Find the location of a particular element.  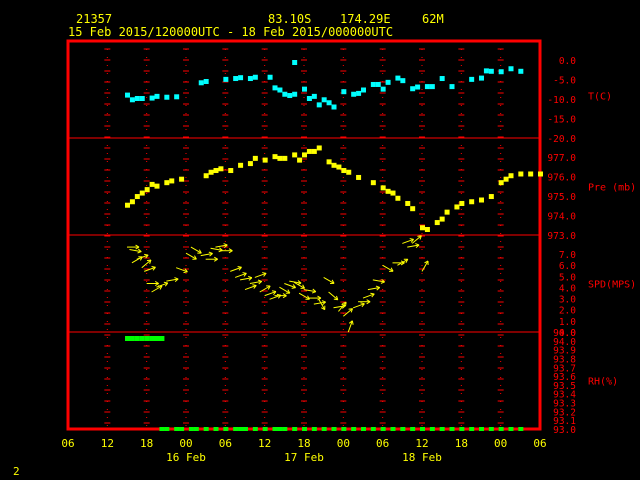

y-tick-label: 3.0 is located at coordinates (567, 300).